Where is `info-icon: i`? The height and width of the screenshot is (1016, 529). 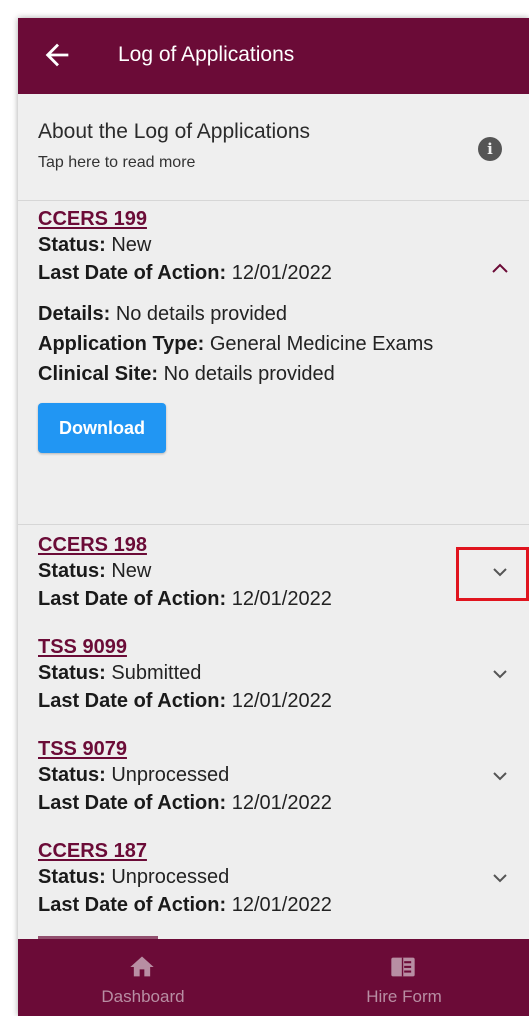
info-icon: i is located at coordinates (490, 149).